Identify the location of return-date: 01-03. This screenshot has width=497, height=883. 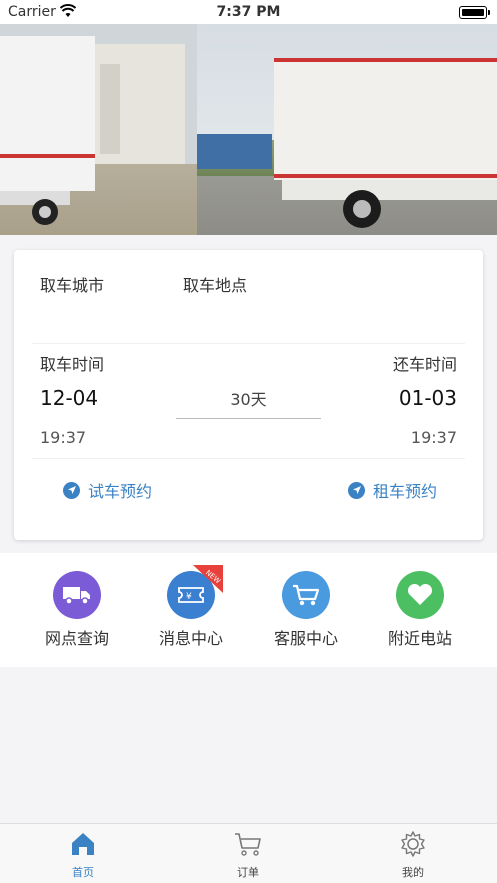
(428, 398).